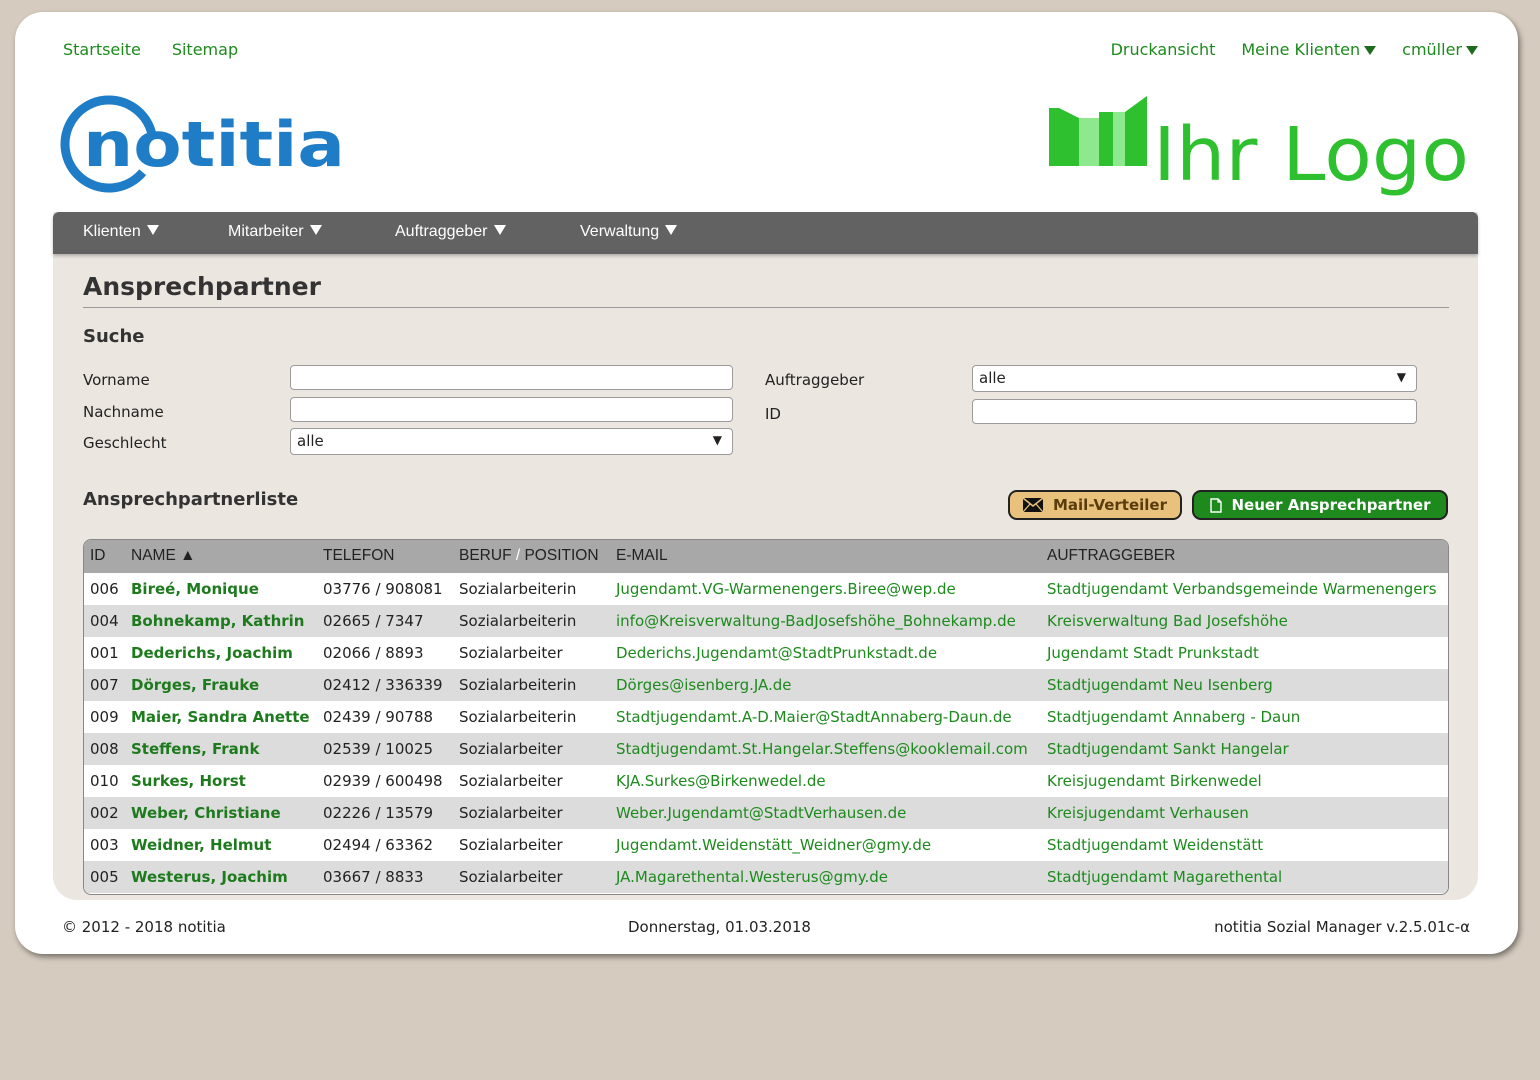  Describe the element at coordinates (275, 232) in the screenshot. I see `nav-mitarbeiter: Mitarbeiter` at that location.